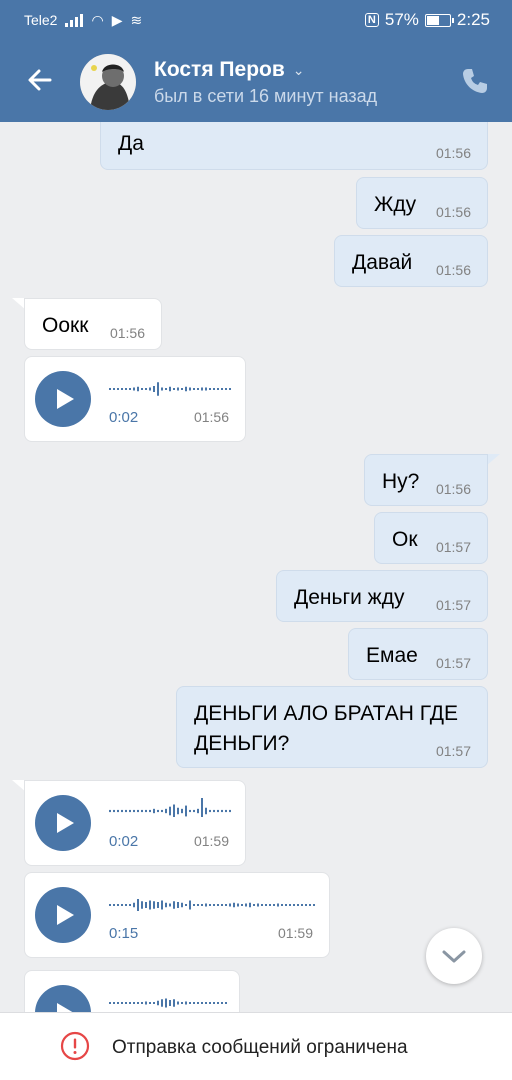 The width and height of the screenshot is (512, 1080). I want to click on outgoing-message: Емае 01:57, so click(418, 654).